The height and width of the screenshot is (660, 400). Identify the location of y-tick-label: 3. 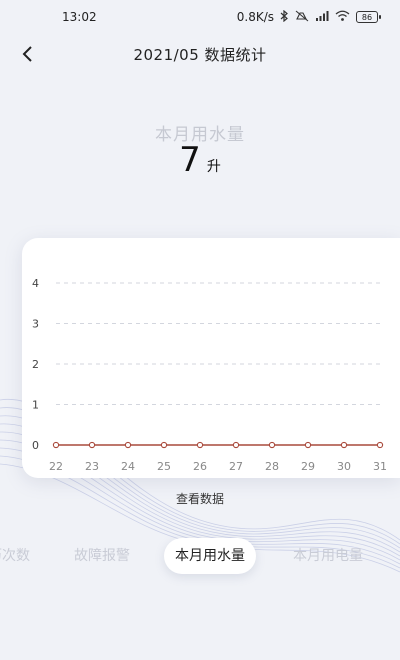
(35, 324).